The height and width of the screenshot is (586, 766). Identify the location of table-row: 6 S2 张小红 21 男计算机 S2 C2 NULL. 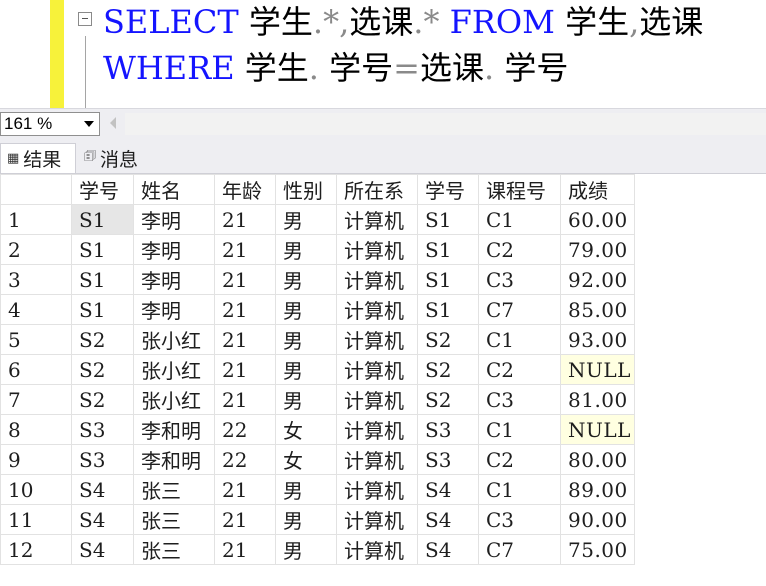
(317, 369).